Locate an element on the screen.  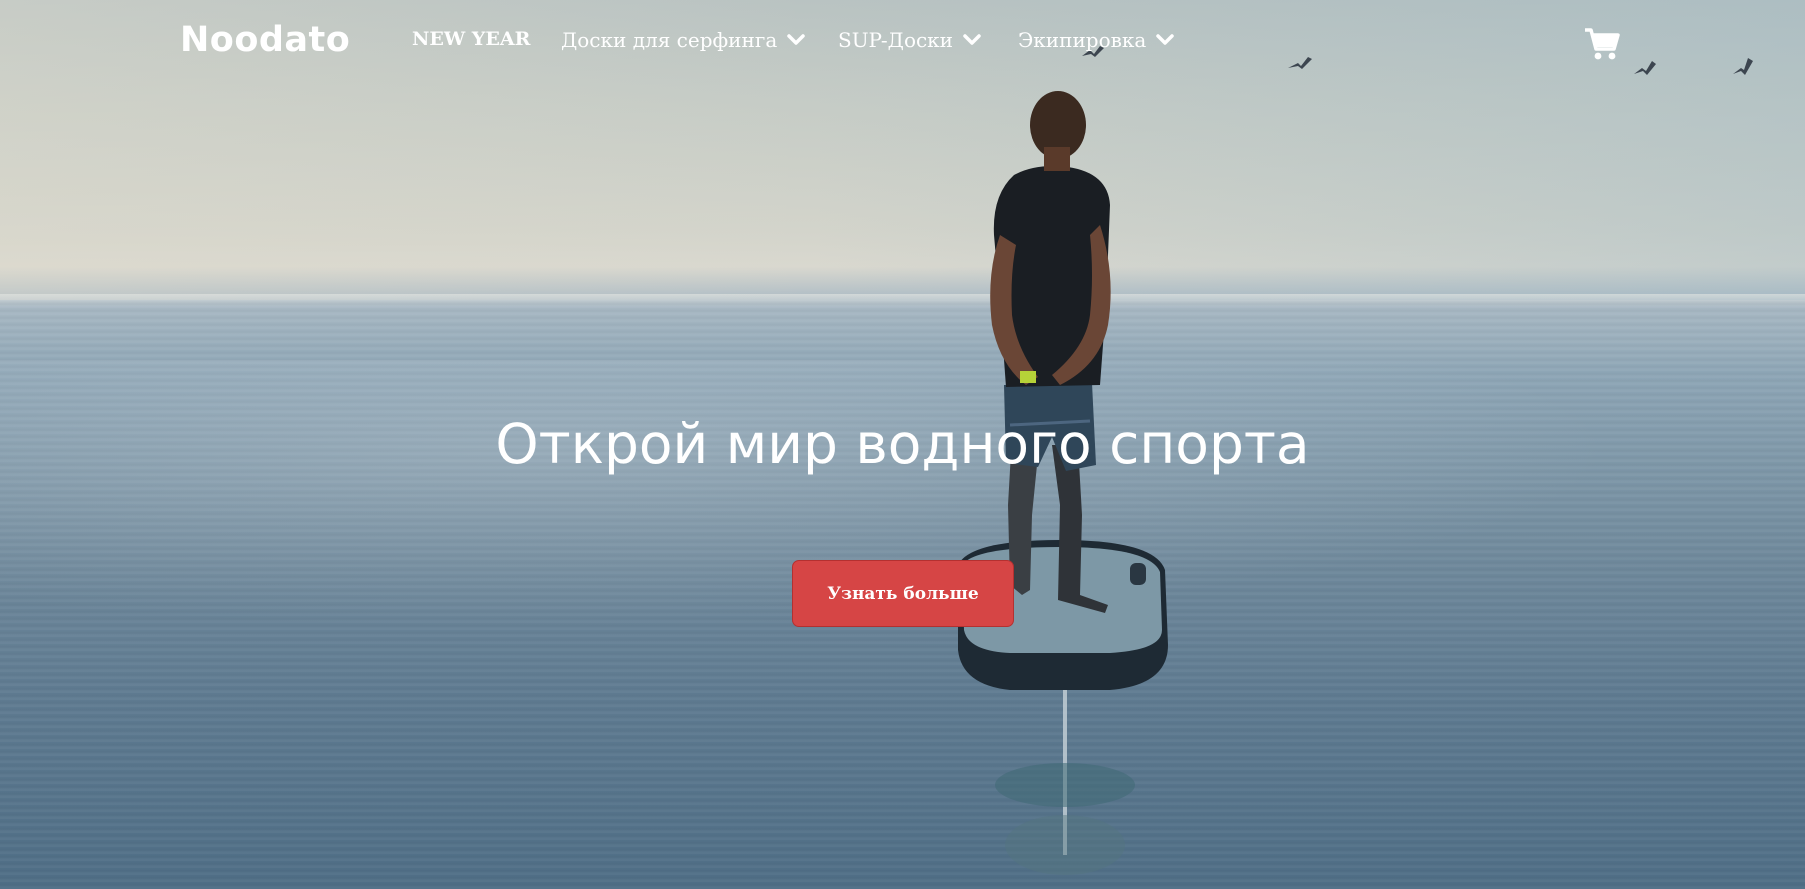
nav-item-label: NEW YEAR is located at coordinates (471, 39).